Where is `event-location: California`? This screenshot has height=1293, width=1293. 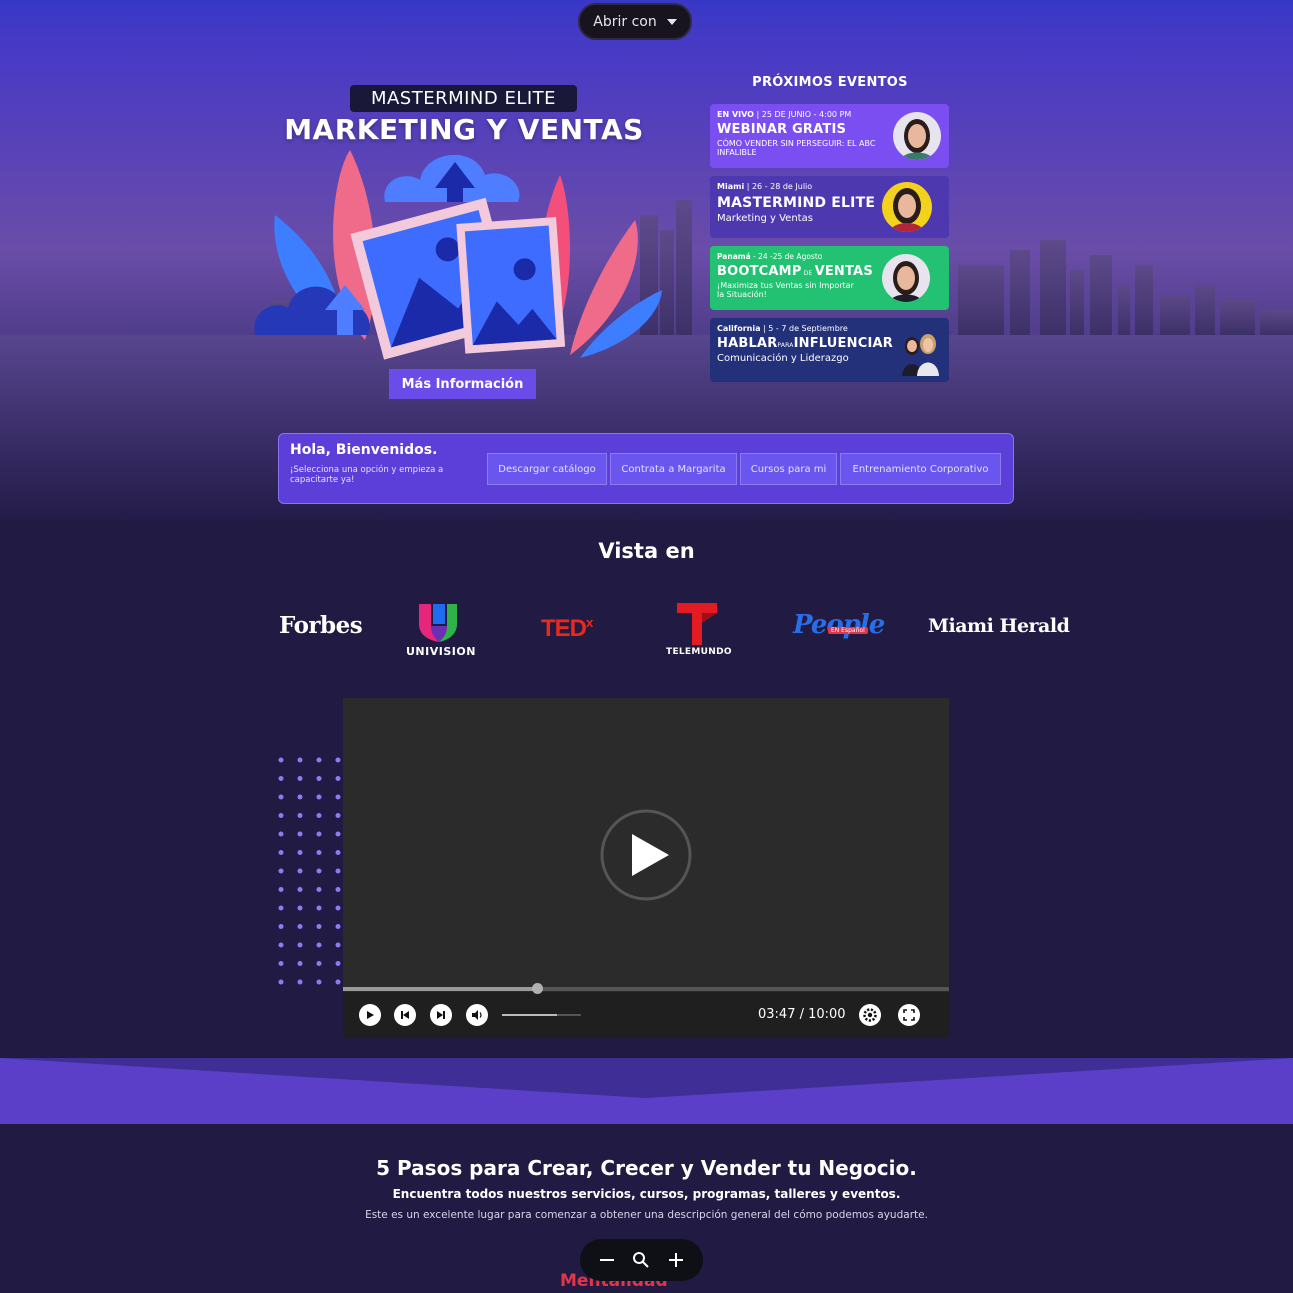
event-location: California is located at coordinates (739, 328).